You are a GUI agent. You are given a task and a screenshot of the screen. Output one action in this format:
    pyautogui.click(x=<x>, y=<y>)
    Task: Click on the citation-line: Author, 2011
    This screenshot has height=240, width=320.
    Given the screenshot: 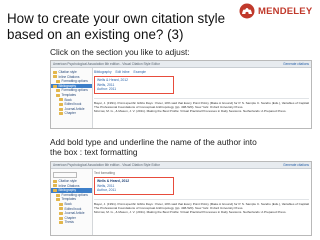 What is the action you would take?
    pyautogui.click(x=106, y=190)
    